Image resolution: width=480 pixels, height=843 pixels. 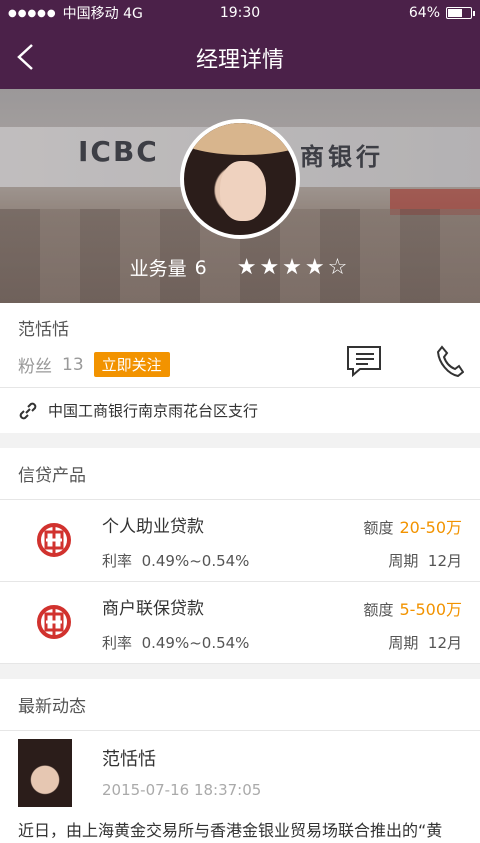 I want to click on battery-icon, so click(x=460, y=13).